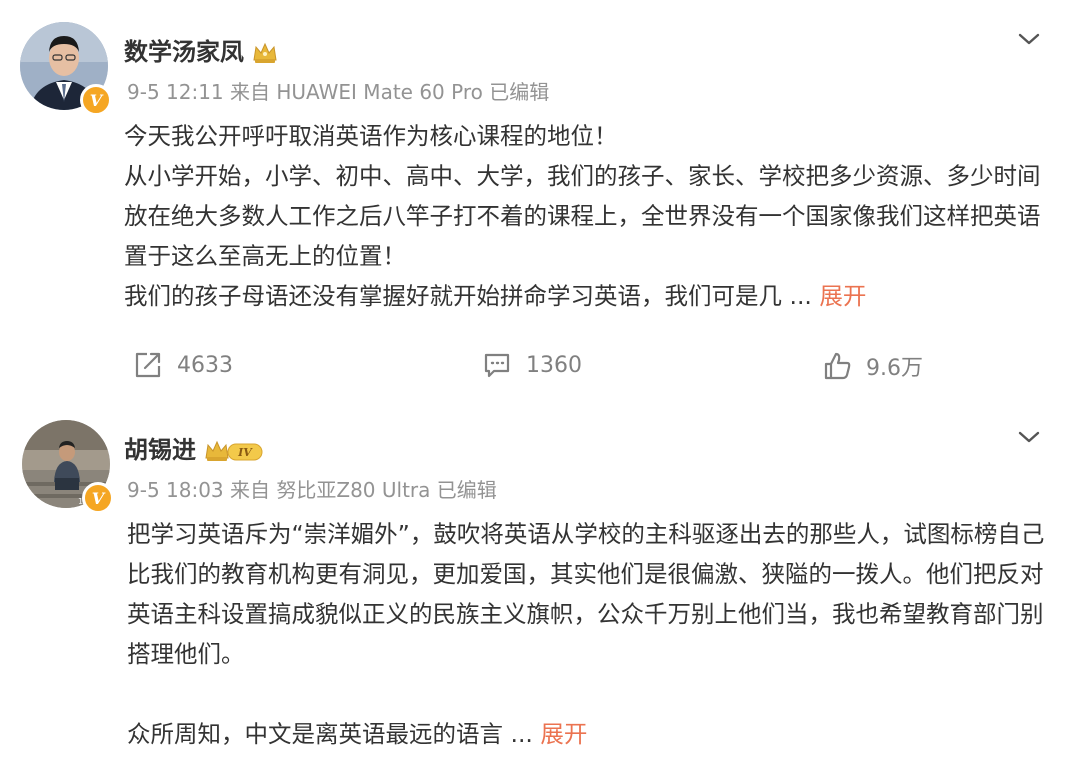 This screenshot has width=1080, height=777. What do you see at coordinates (148, 365) in the screenshot?
I see `repost-icon` at bounding box center [148, 365].